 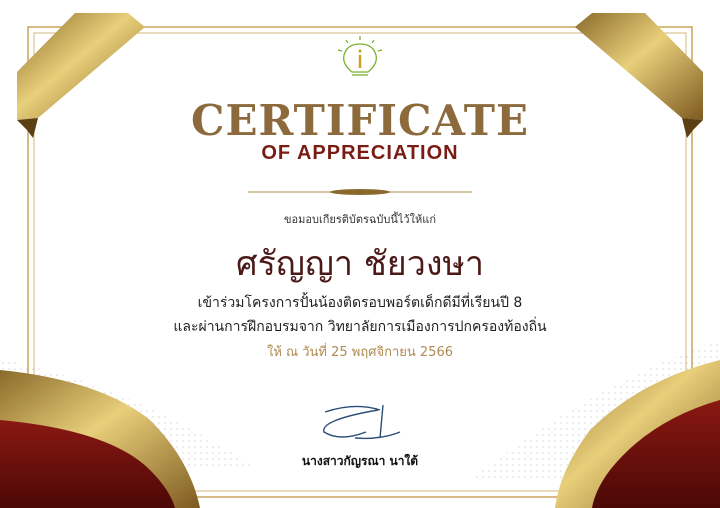 What do you see at coordinates (360, 56) in the screenshot?
I see `lightbulb-info-icon` at bounding box center [360, 56].